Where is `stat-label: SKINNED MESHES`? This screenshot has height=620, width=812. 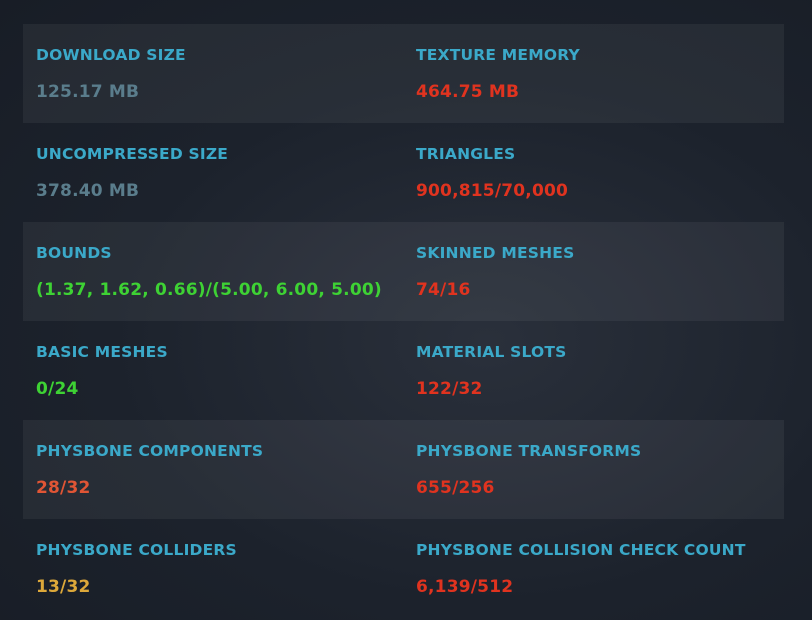 stat-label: SKINNED MESHES is located at coordinates (495, 253).